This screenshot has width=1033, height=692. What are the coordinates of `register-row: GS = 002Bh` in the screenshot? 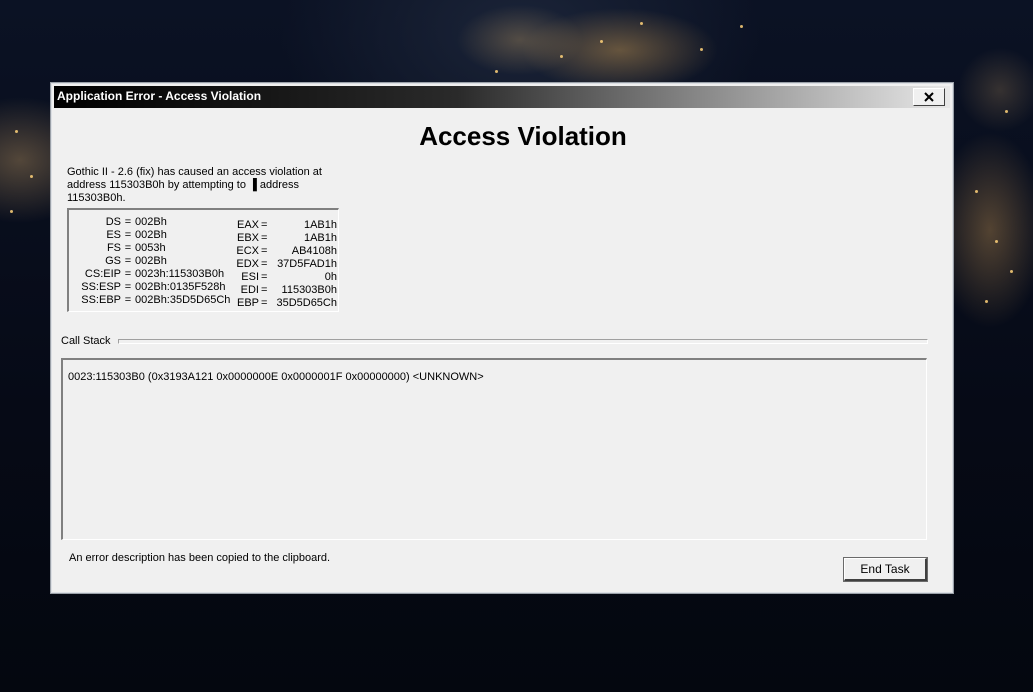 It's located at (151, 261).